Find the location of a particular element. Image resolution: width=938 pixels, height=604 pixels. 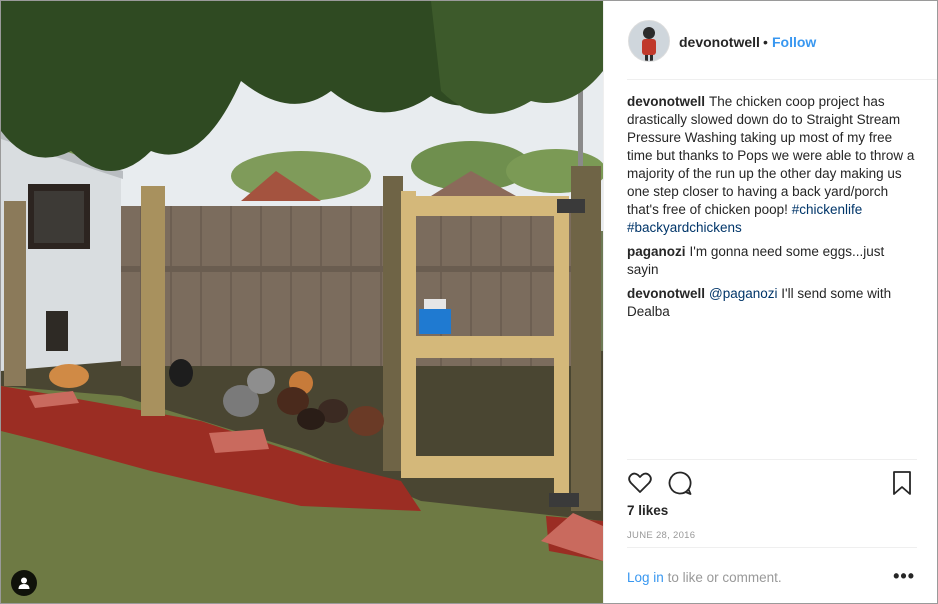

comment-bubble-icon is located at coordinates (681, 484).